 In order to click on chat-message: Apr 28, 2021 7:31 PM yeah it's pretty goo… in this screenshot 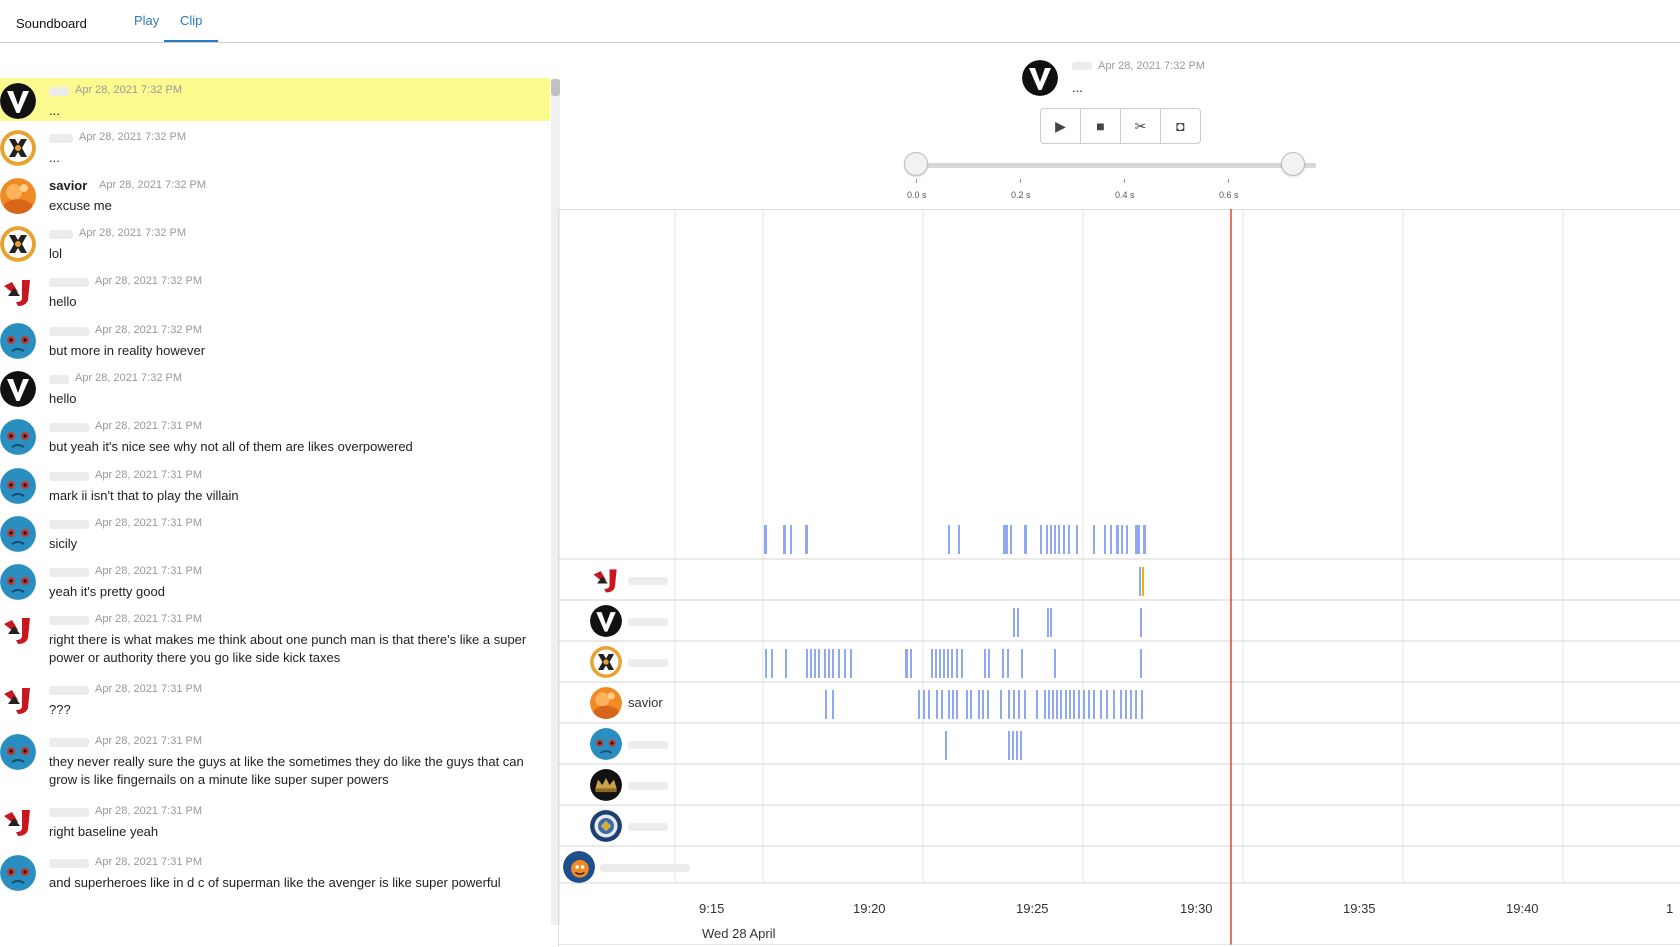, I will do `click(275, 583)`.